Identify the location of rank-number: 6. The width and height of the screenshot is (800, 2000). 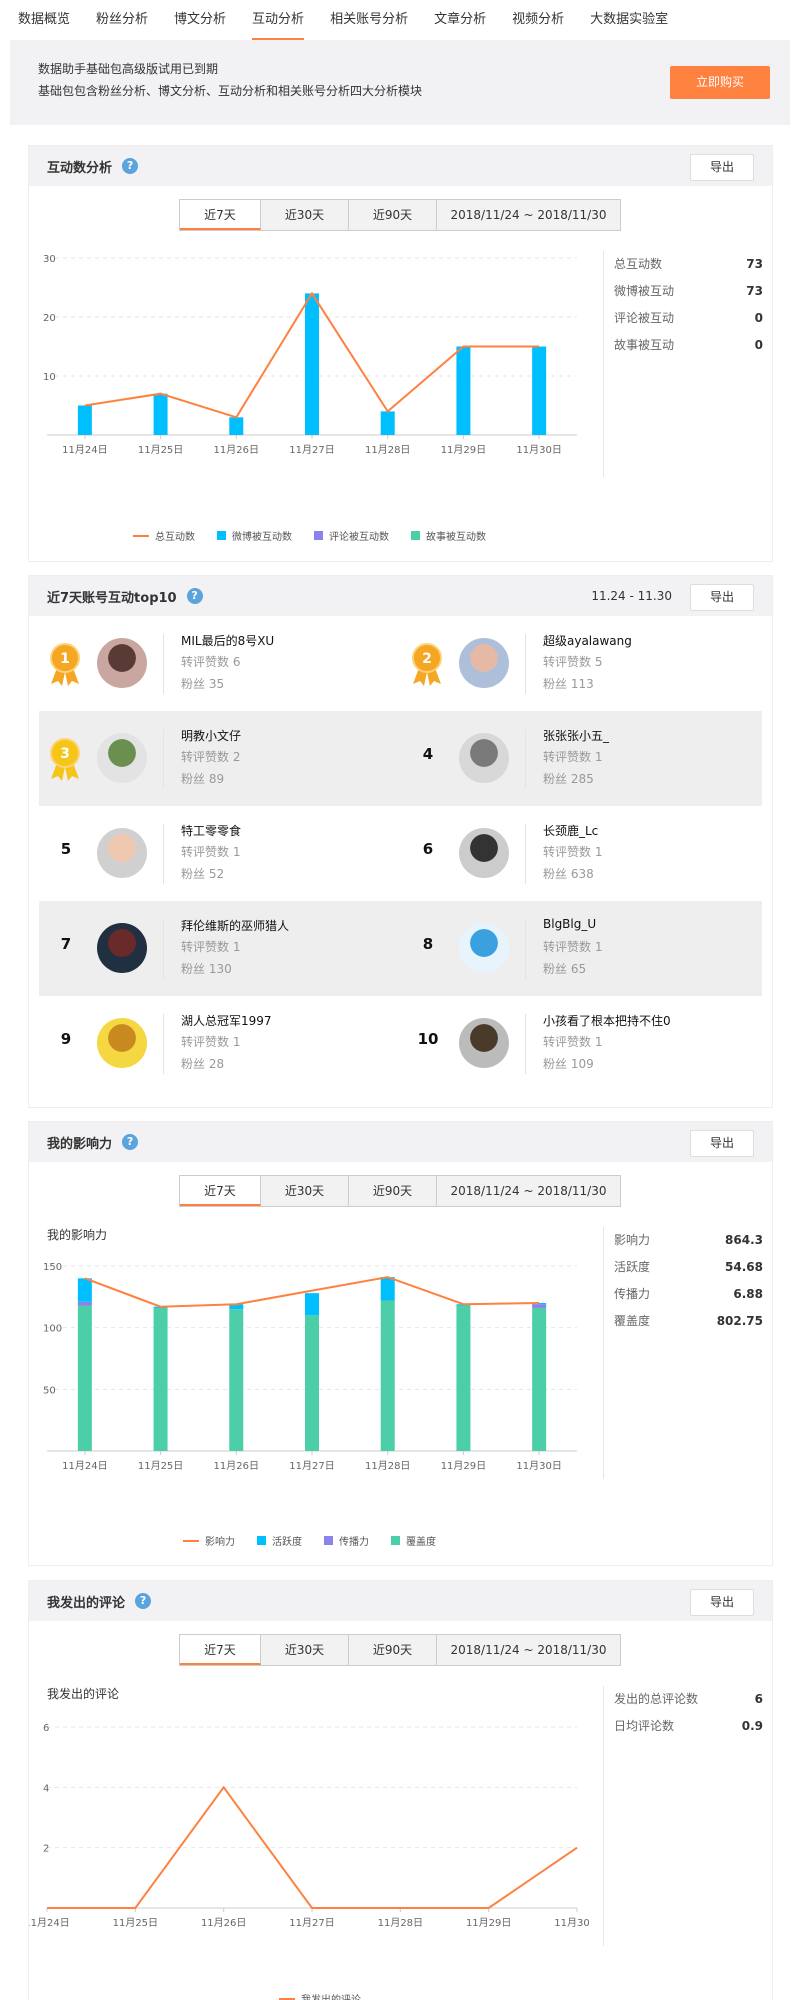
(428, 849).